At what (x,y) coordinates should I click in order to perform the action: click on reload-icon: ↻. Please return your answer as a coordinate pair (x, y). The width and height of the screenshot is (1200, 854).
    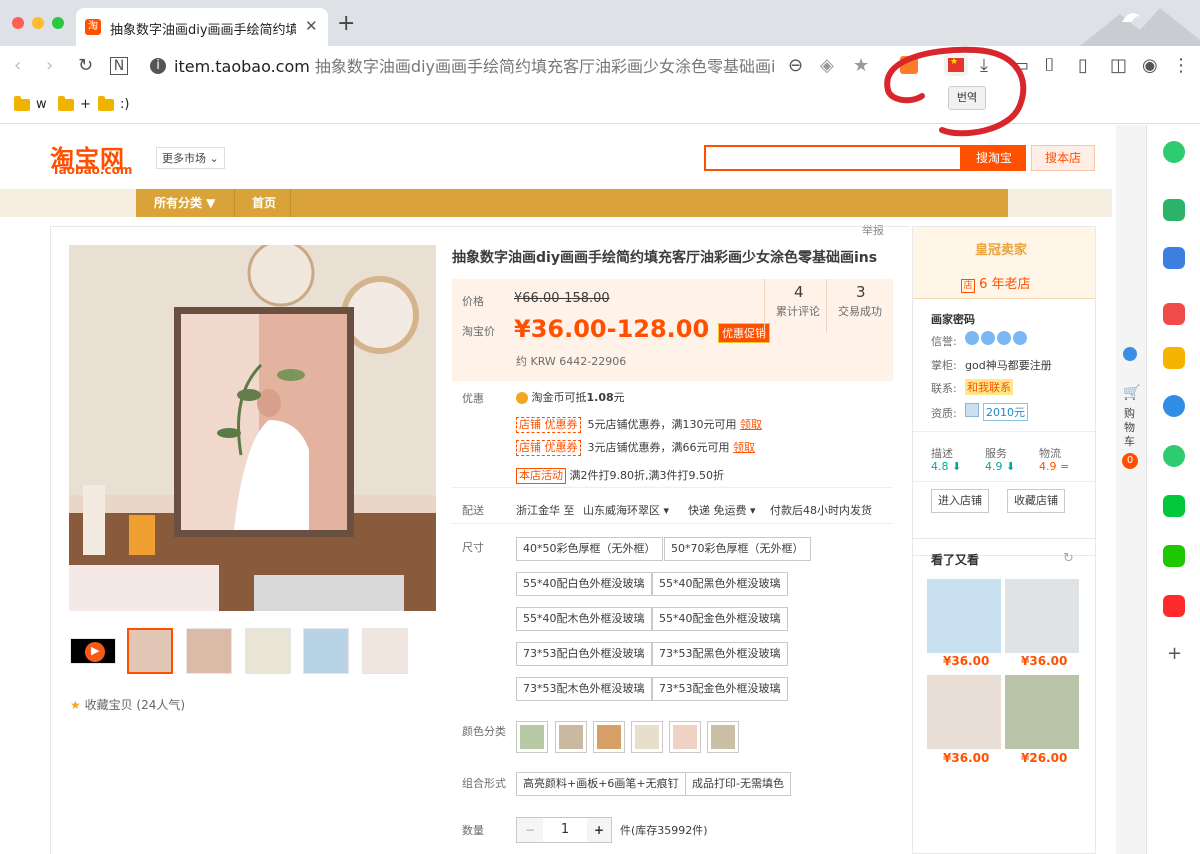
    Looking at the image, I should click on (85, 66).